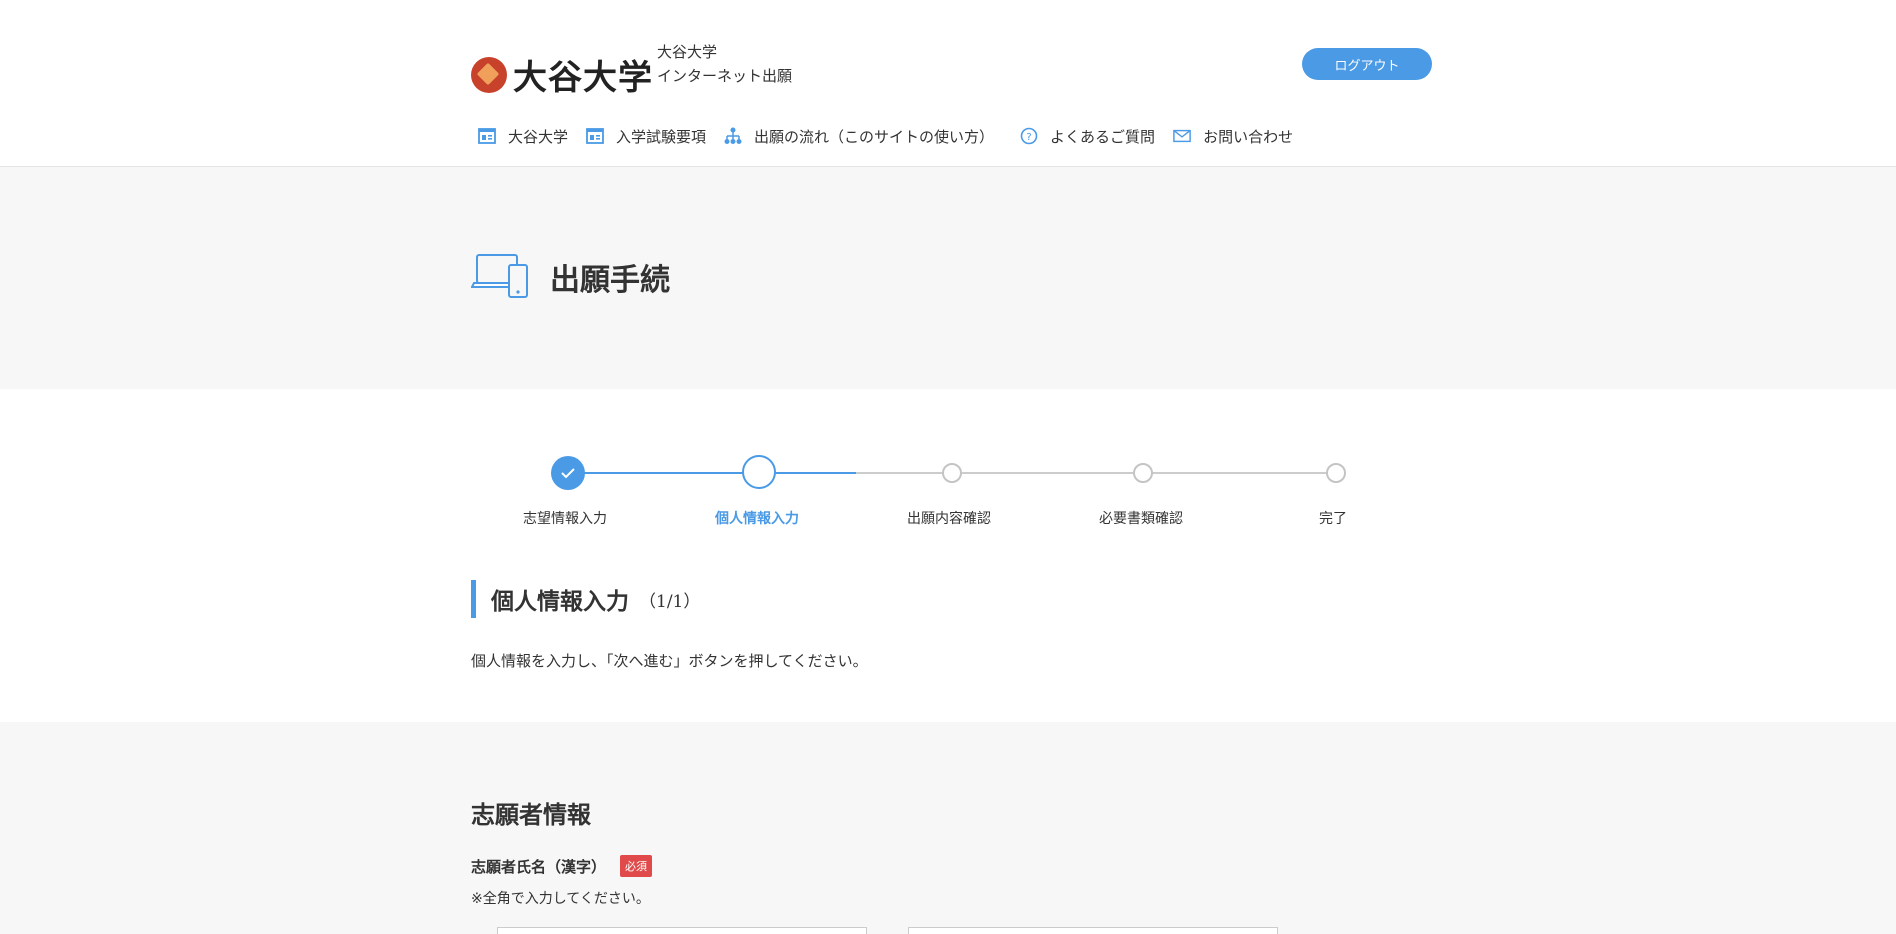  What do you see at coordinates (610, 280) in the screenshot?
I see `page-title: 出願手続` at bounding box center [610, 280].